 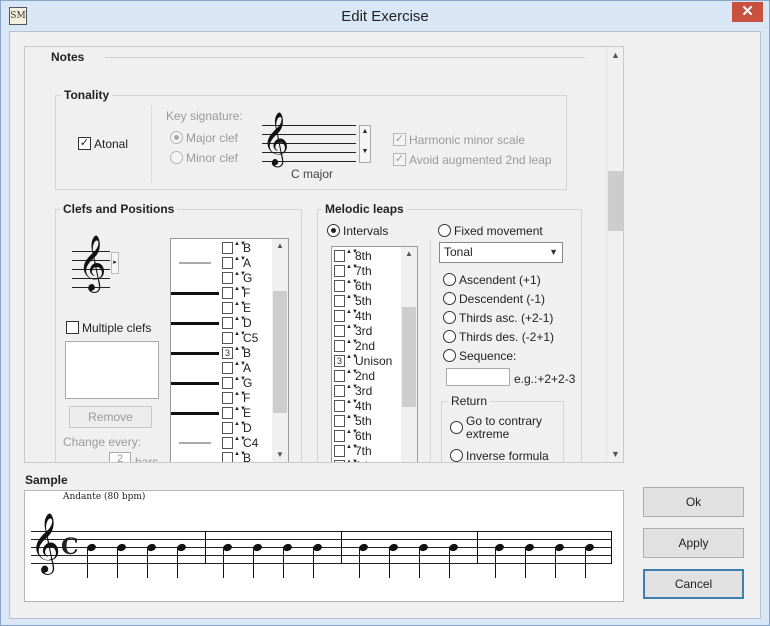 I want to click on key-signature-spinner: ▲ ▼, so click(x=365, y=144).